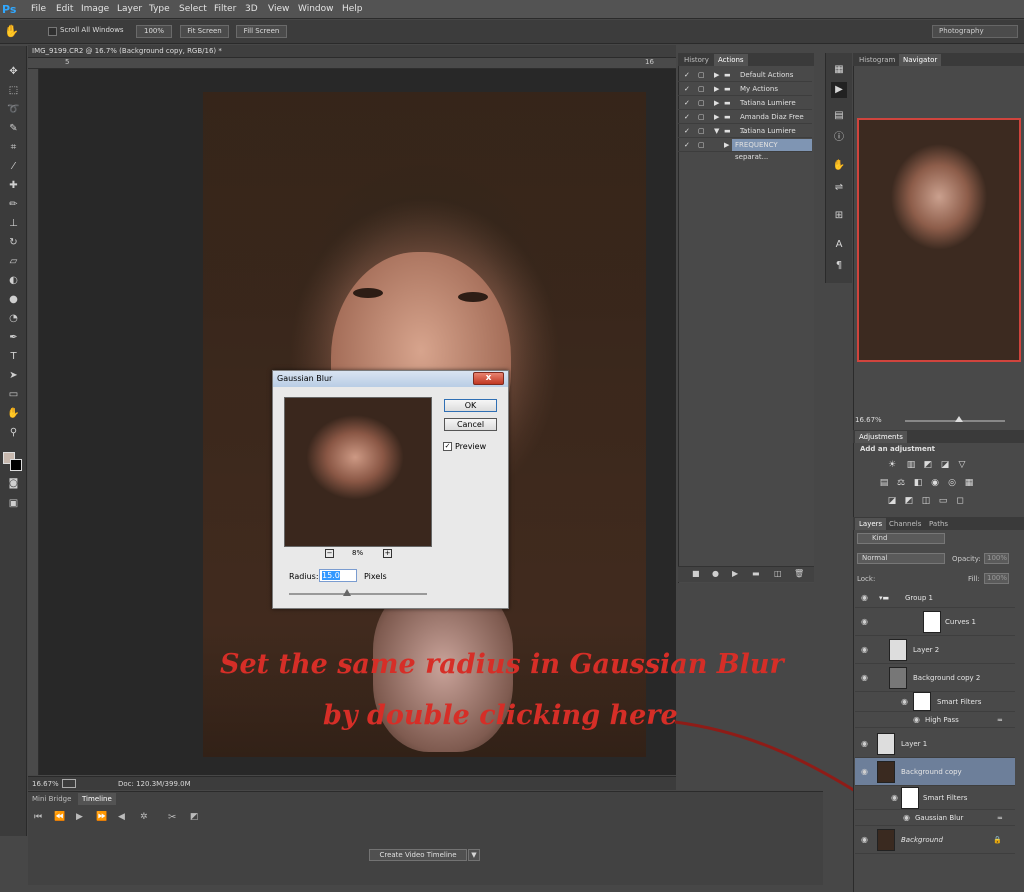 The width and height of the screenshot is (1024, 892). What do you see at coordinates (338, 575) in the screenshot?
I see `radius-input: 15.0` at bounding box center [338, 575].